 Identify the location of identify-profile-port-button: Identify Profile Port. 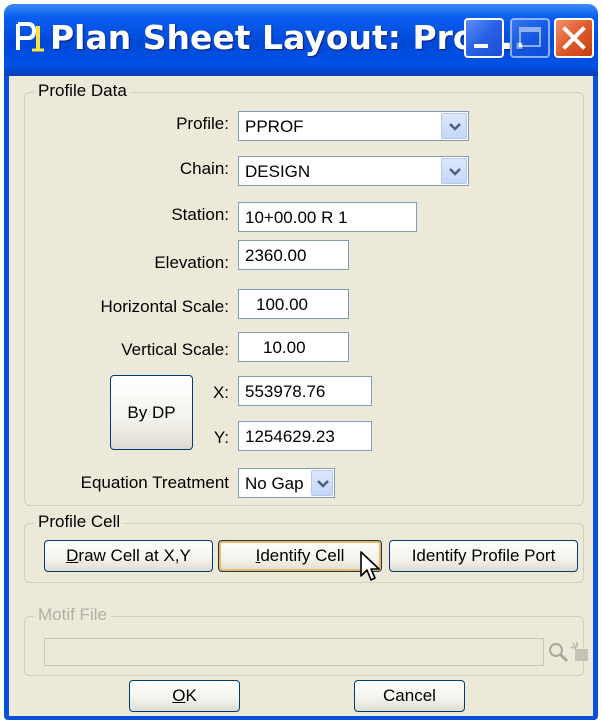
(483, 556).